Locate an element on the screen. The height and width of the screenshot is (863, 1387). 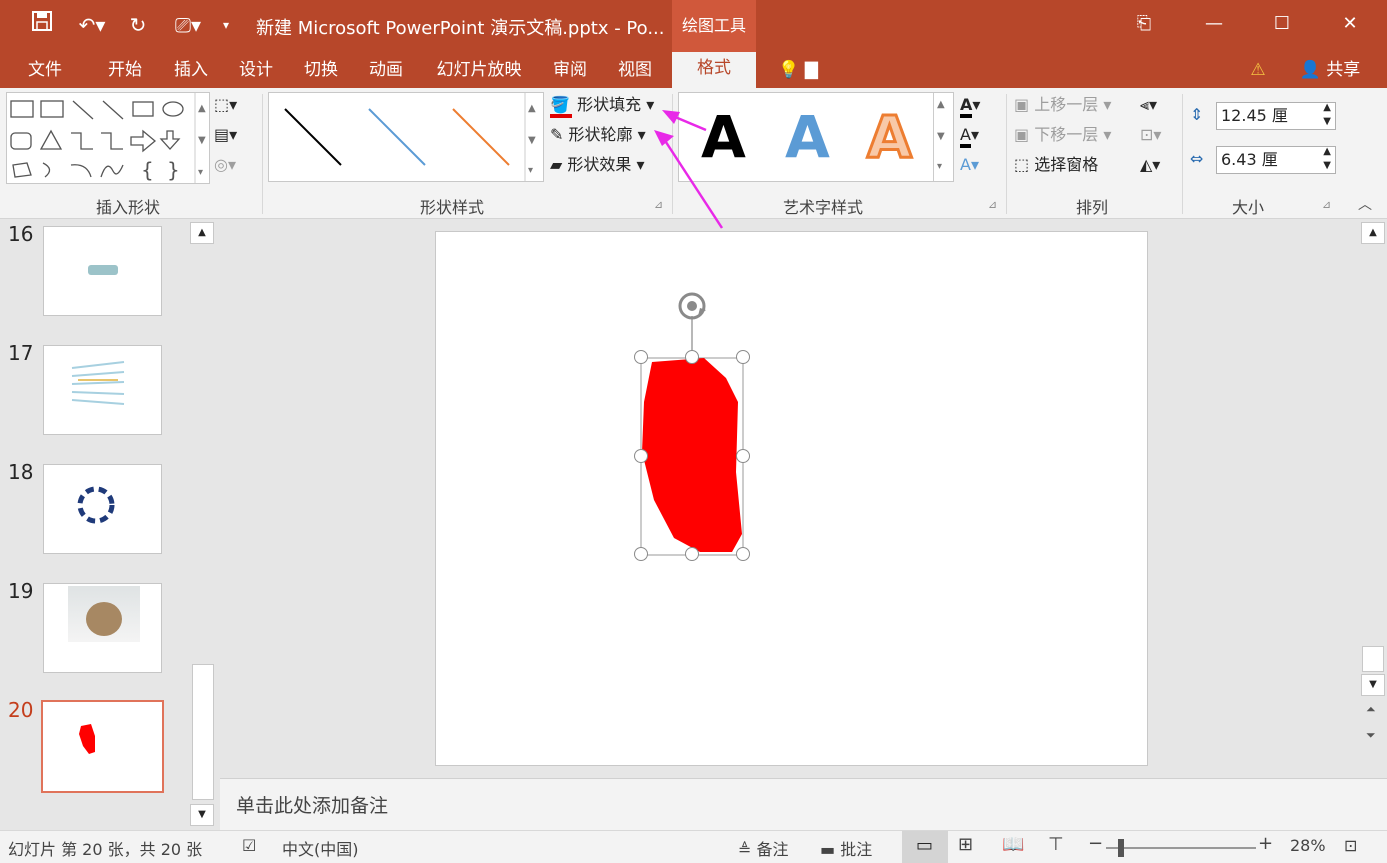
warning-icon: ⚠ is located at coordinates (1258, 71).